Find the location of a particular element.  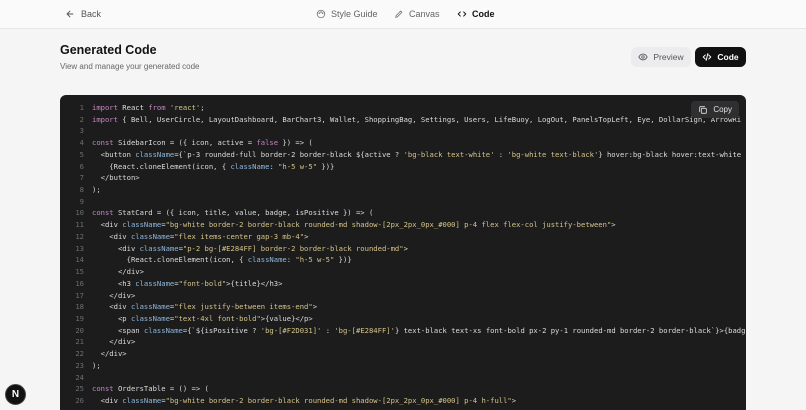

code-line: 22 </div> is located at coordinates (403, 354).